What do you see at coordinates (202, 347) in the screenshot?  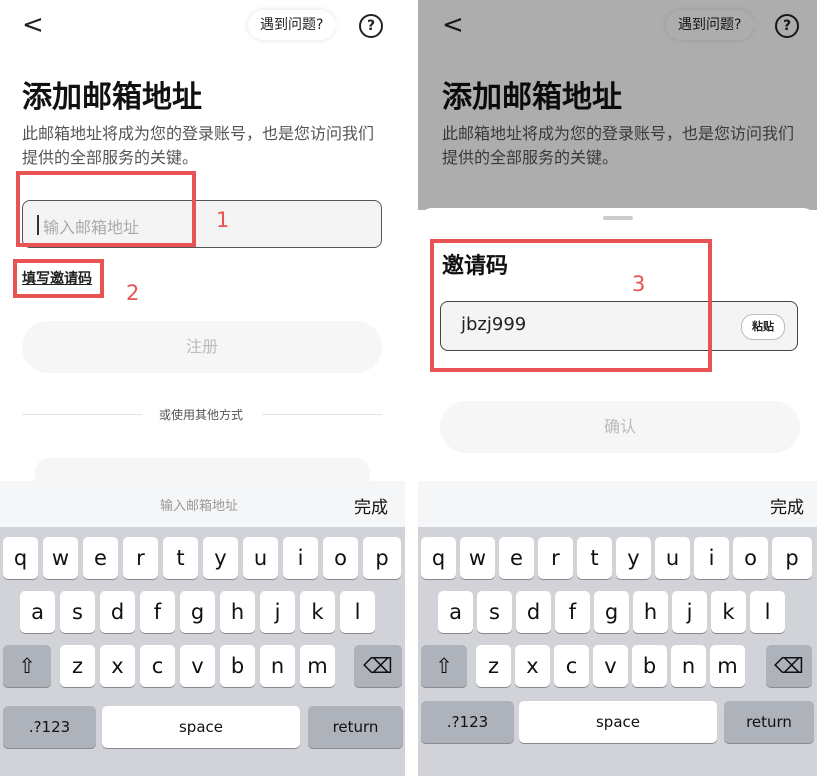 I see `register-button: 注册` at bounding box center [202, 347].